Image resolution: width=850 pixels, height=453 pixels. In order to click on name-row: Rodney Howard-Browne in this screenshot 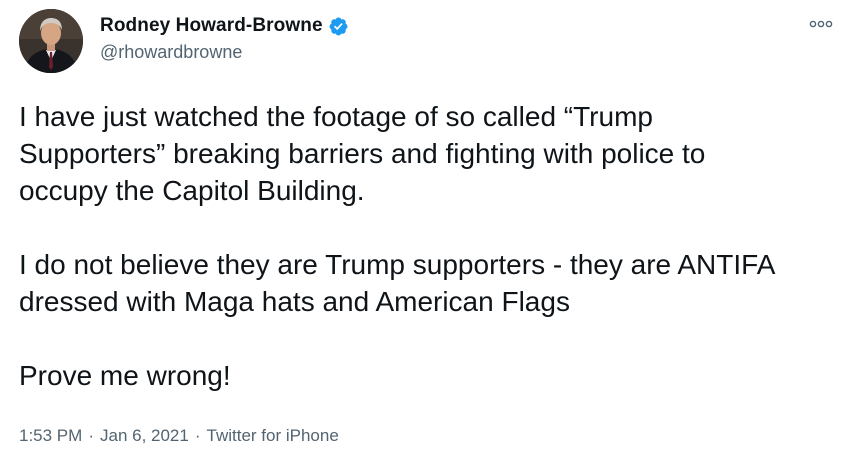, I will do `click(224, 26)`.